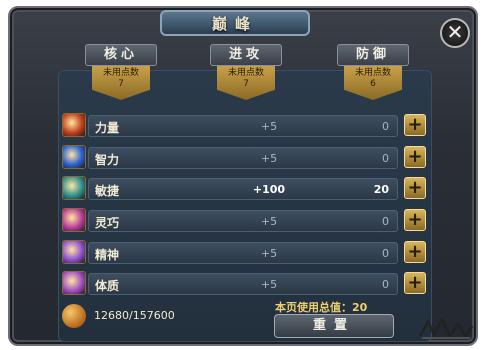  I want to click on stat-row: 力量 +5 0 +, so click(245, 127).